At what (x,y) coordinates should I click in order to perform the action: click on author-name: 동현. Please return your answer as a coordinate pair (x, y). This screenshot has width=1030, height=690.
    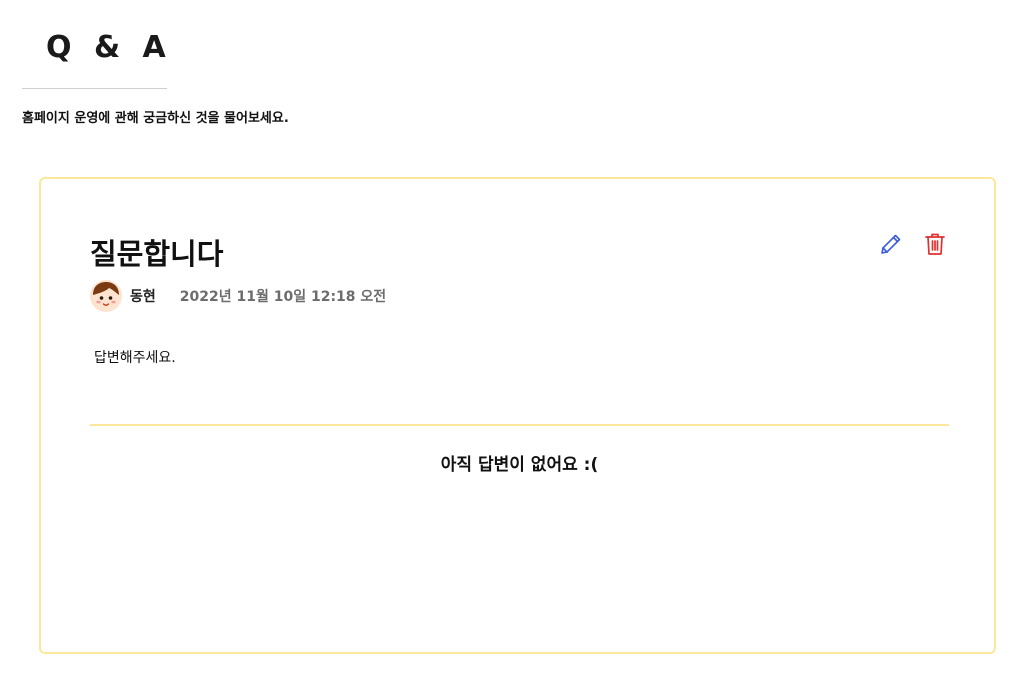
    Looking at the image, I should click on (143, 297).